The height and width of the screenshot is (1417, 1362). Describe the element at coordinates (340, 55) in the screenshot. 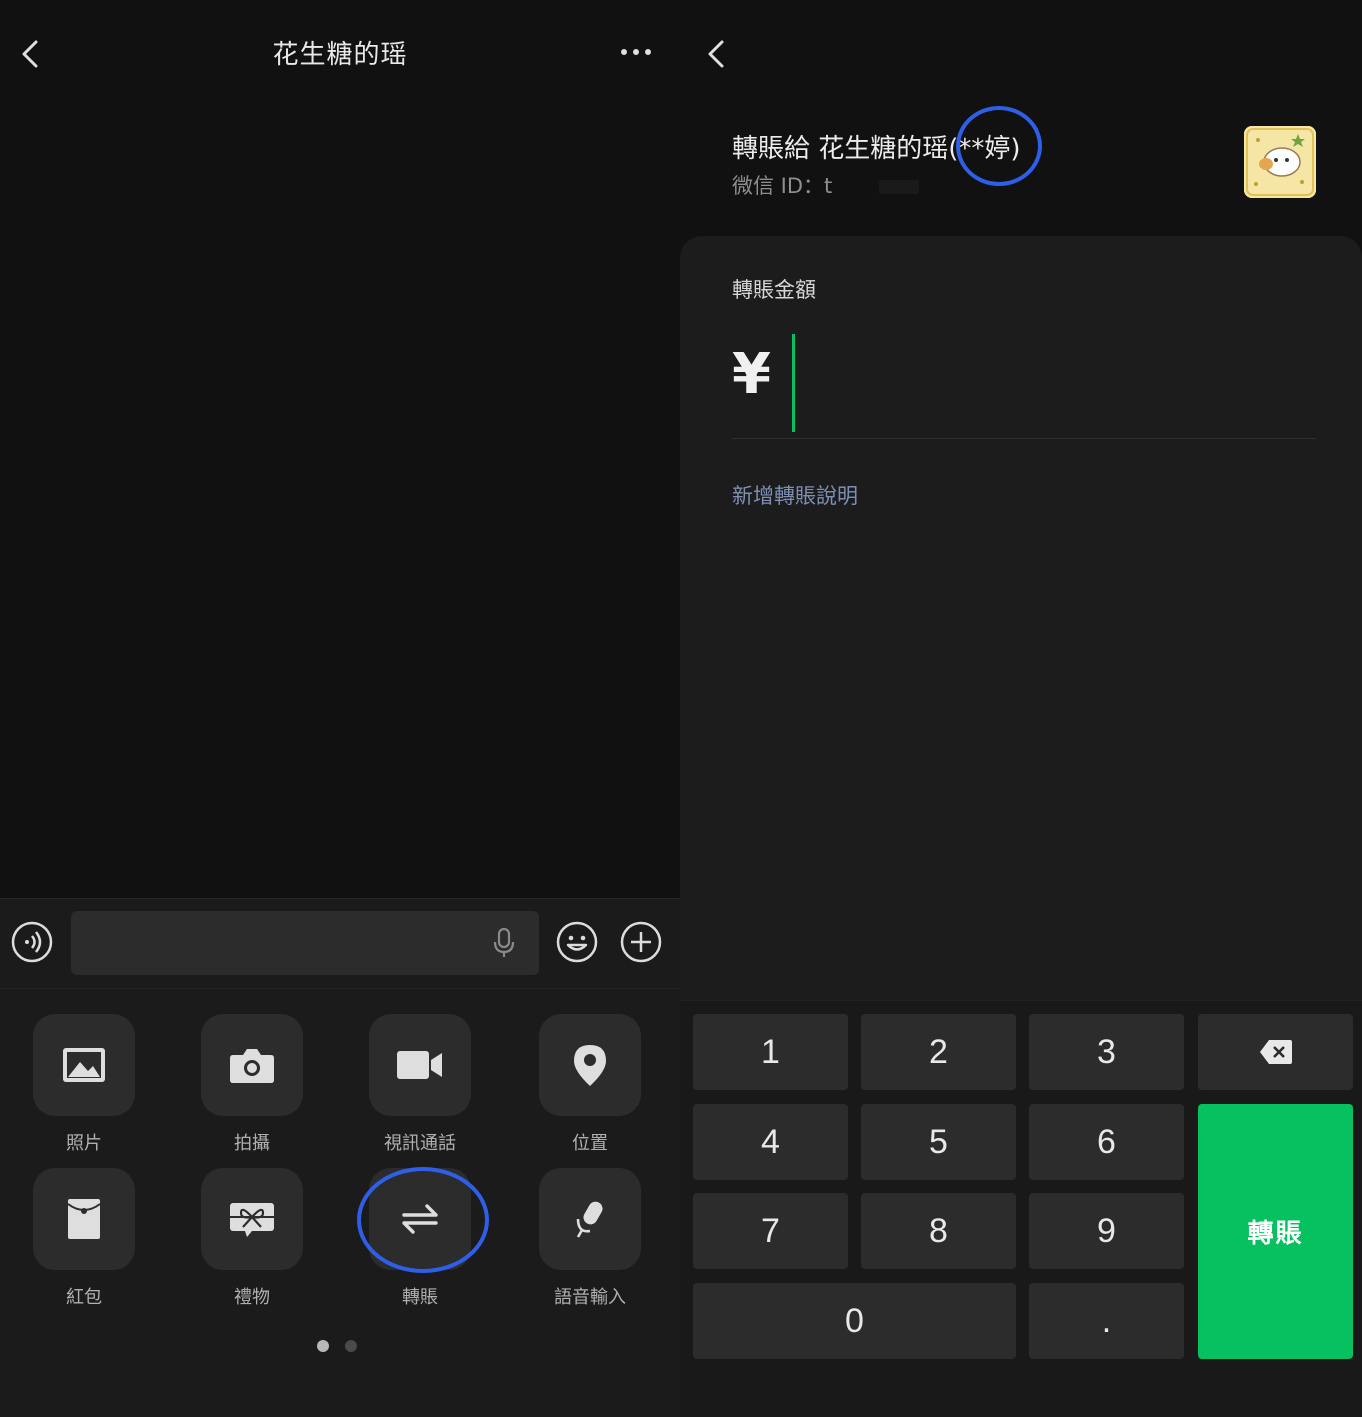

I see `chat-title: 花生糖的瑶` at that location.